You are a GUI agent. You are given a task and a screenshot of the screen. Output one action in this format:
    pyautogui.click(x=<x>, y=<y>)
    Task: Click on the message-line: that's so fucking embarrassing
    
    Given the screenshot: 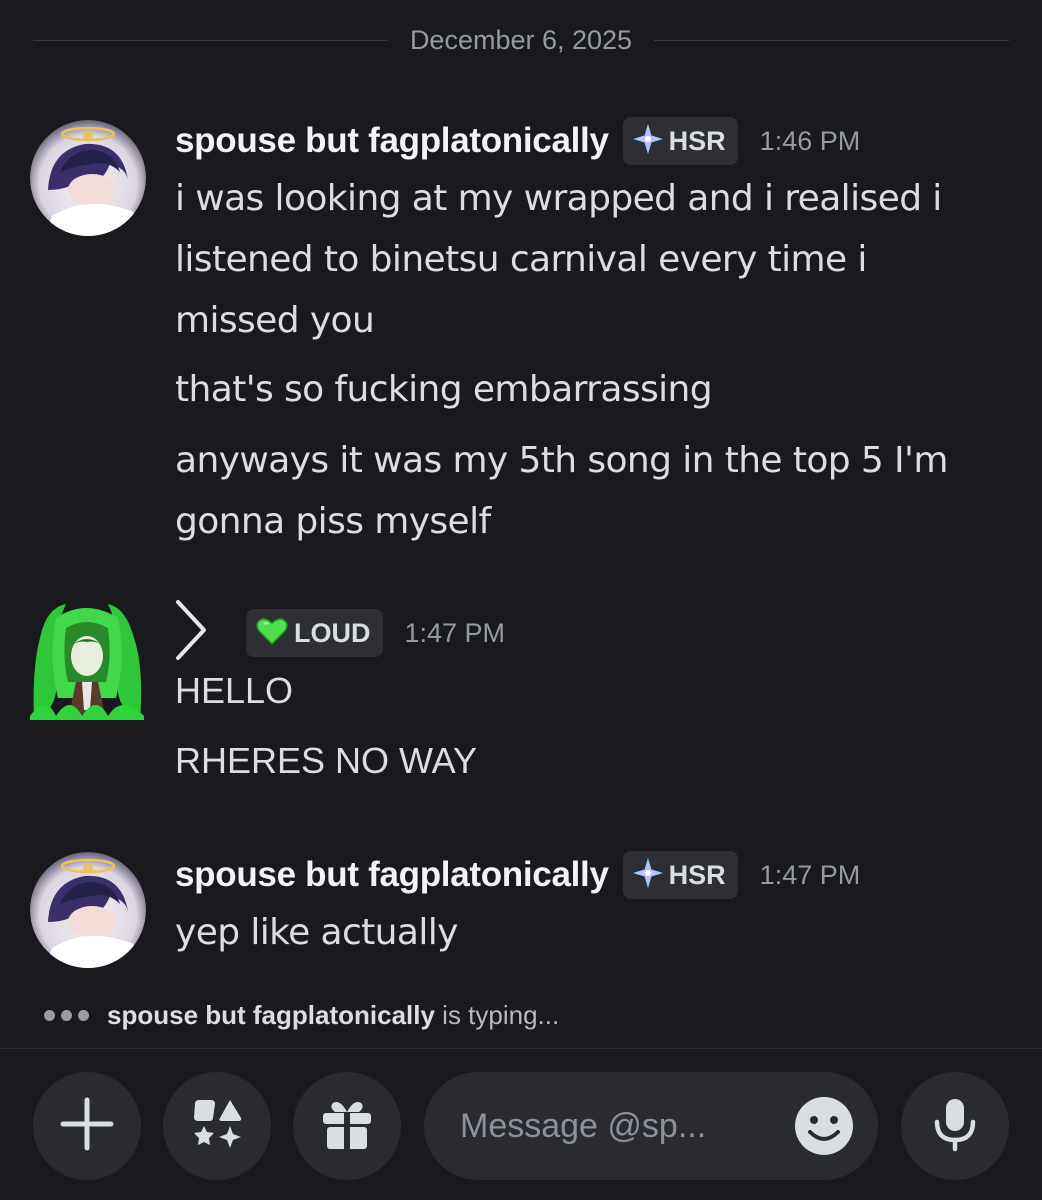 What is the action you would take?
    pyautogui.click(x=444, y=389)
    